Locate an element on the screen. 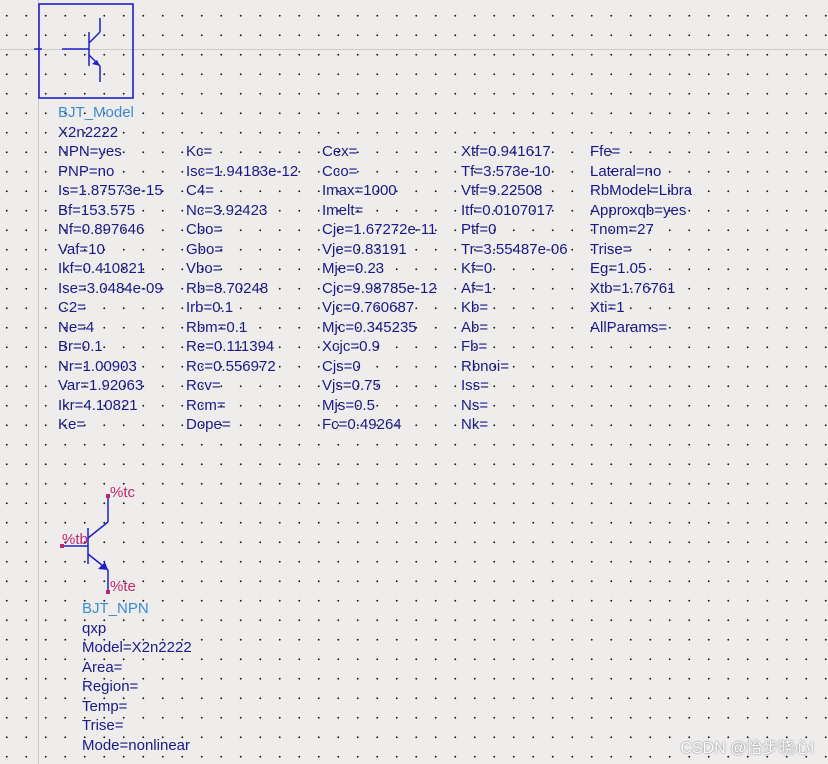 The width and height of the screenshot is (828, 764). model-param: Vaf=10 is located at coordinates (110, 250).